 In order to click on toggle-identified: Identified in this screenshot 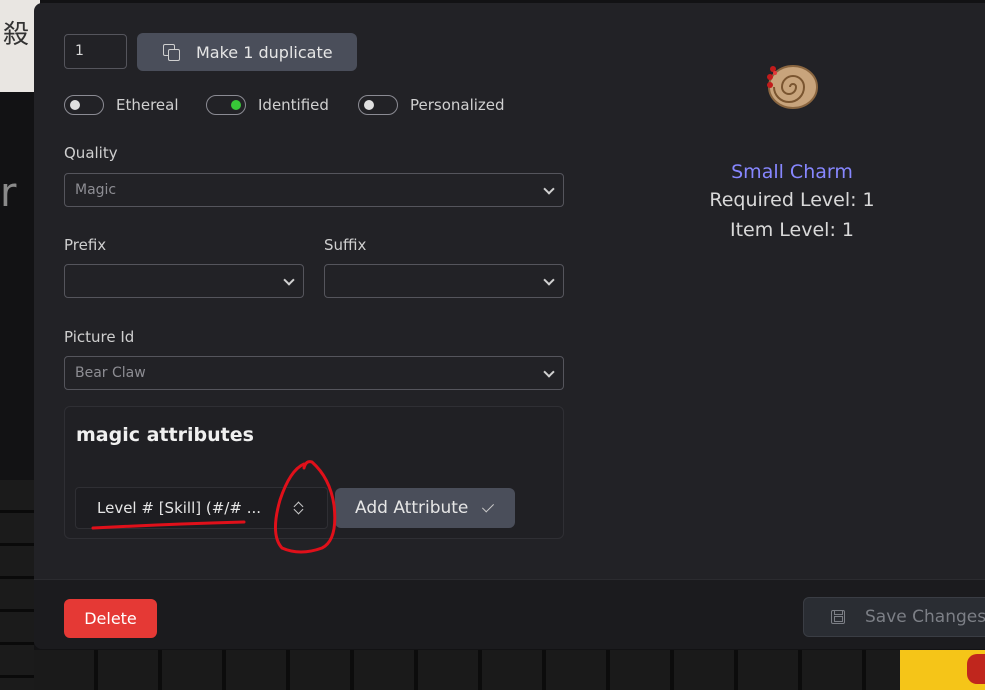, I will do `click(267, 105)`.